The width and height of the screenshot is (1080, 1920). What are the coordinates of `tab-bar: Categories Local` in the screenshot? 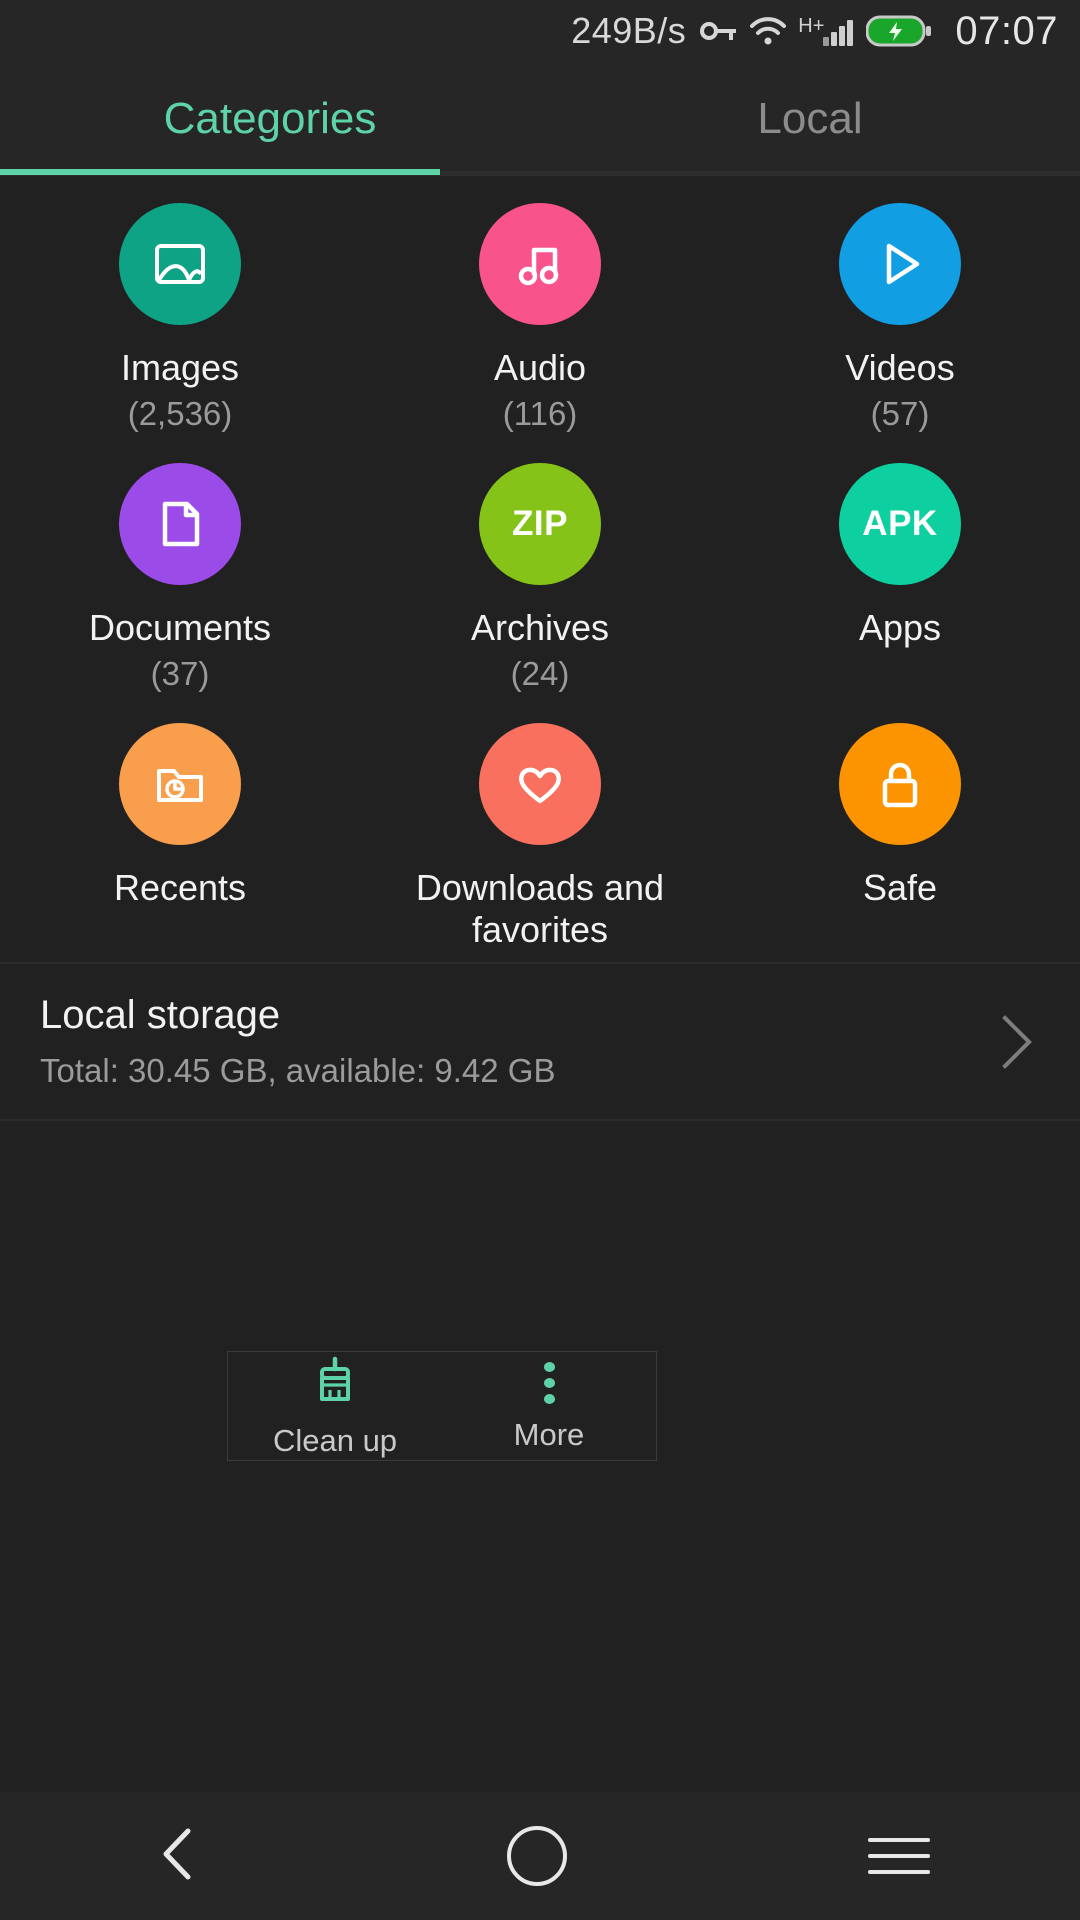 It's located at (540, 118).